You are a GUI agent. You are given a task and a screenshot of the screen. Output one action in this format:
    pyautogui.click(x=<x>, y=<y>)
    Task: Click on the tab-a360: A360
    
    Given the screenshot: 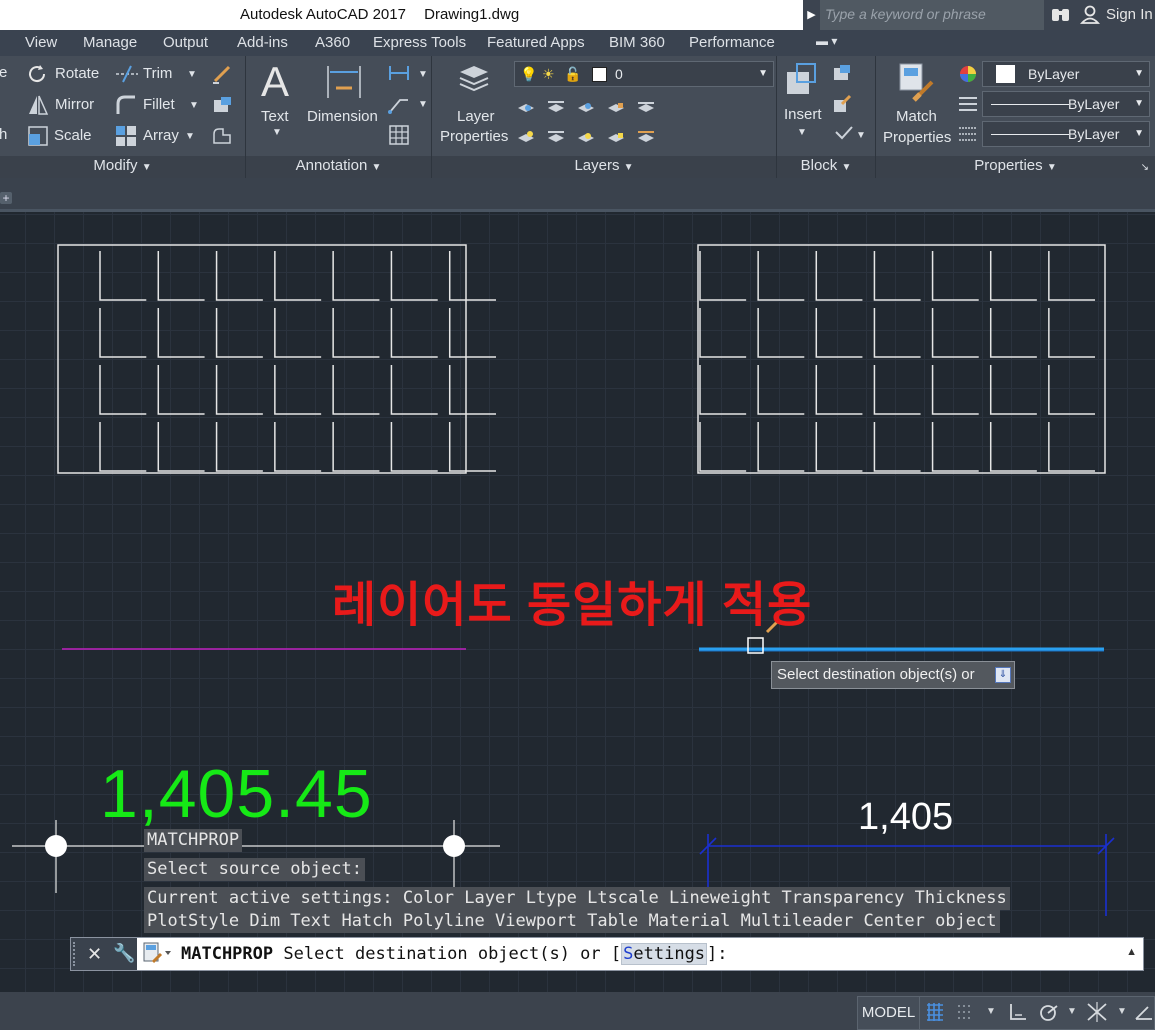 What is the action you would take?
    pyautogui.click(x=332, y=42)
    